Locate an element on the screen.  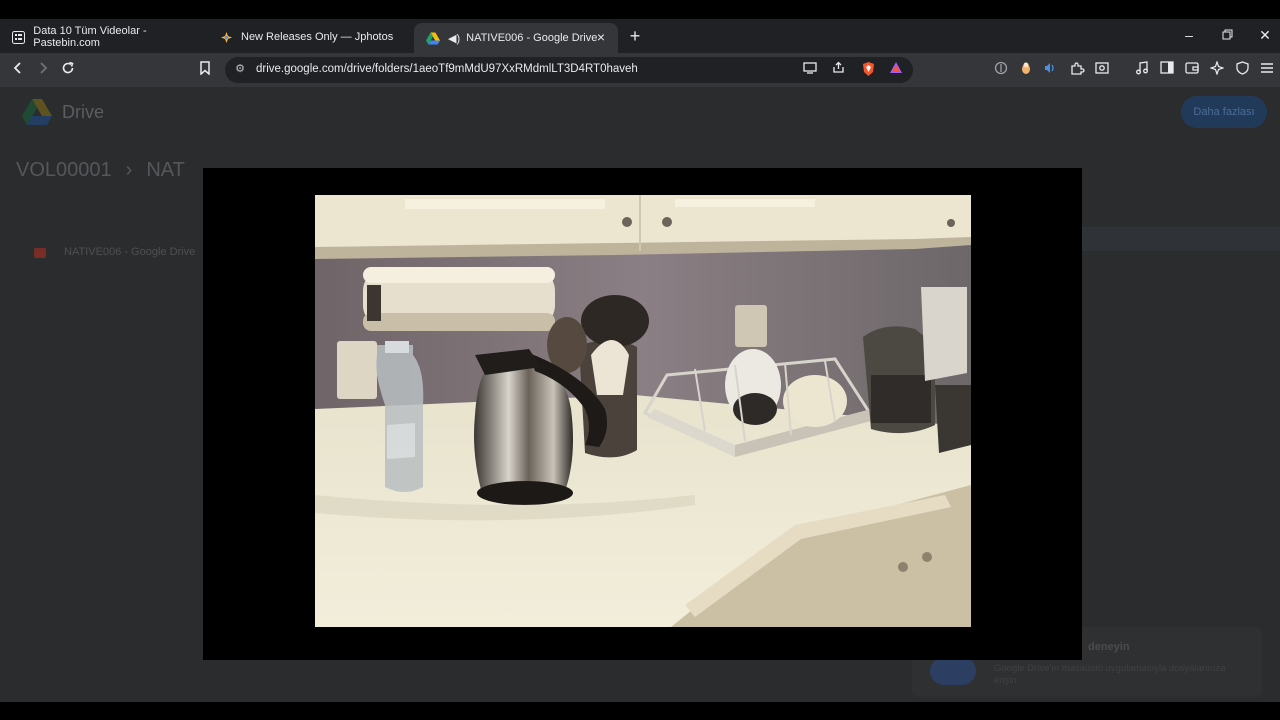
google-drive-icon is located at coordinates (433, 38).